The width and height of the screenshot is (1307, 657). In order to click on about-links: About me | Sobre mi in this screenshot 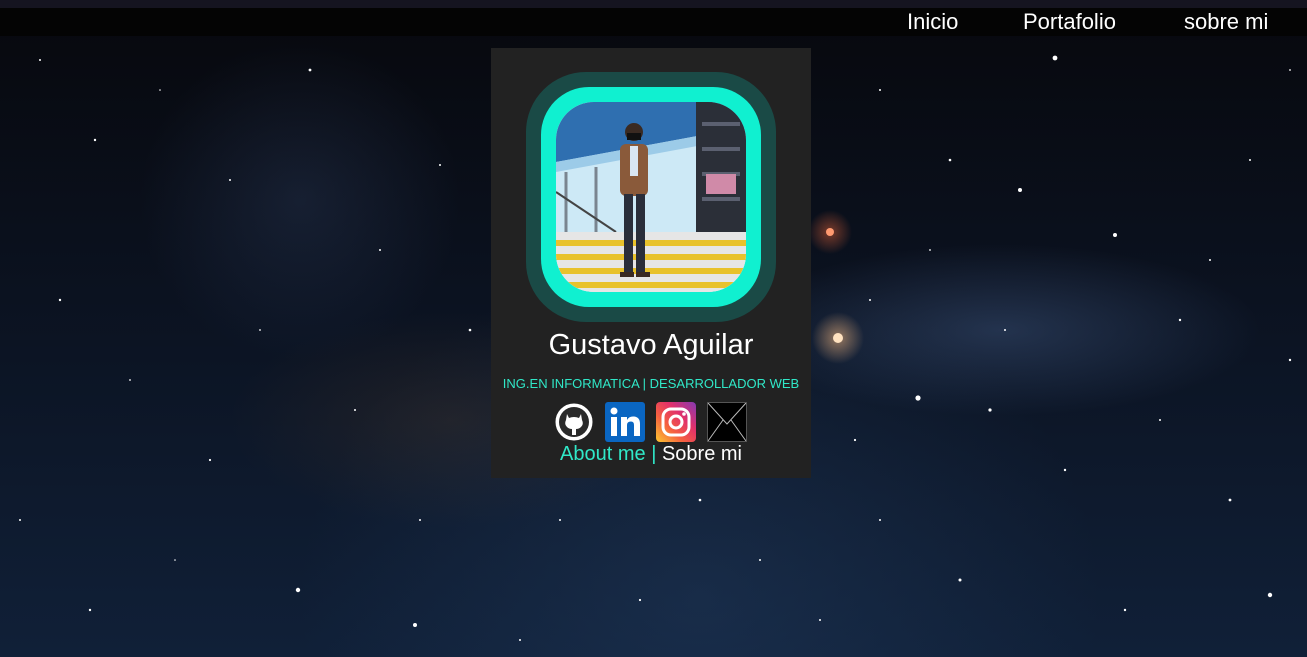, I will do `click(651, 454)`.